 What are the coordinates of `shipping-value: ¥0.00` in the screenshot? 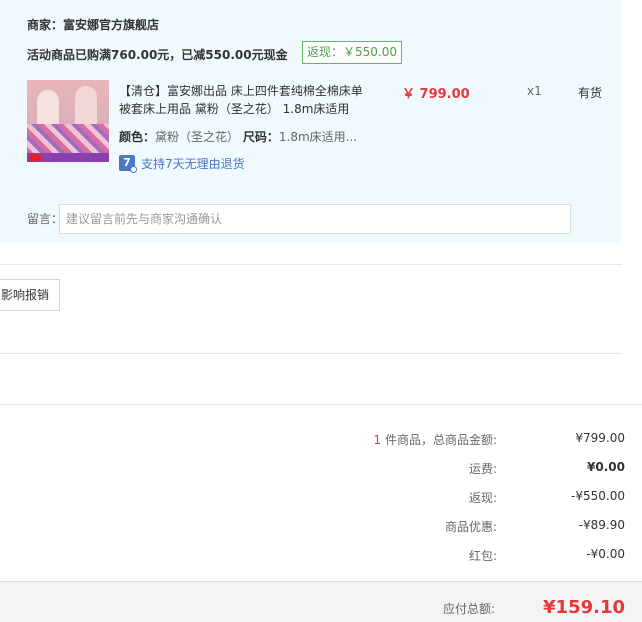 It's located at (606, 467).